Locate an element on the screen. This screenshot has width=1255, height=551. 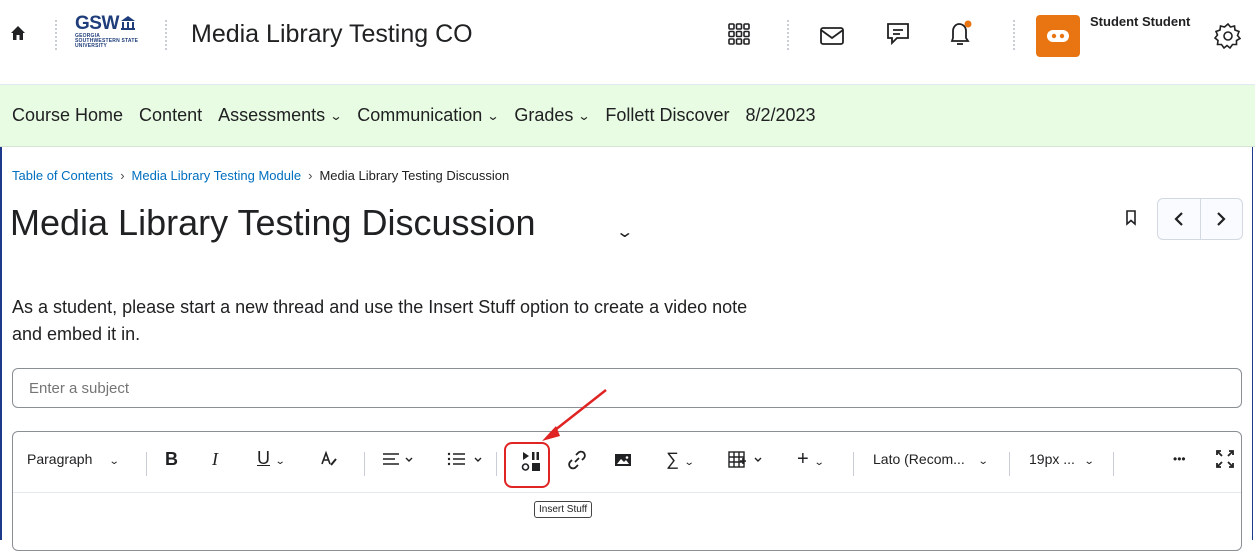
chat-icon is located at coordinates (898, 34).